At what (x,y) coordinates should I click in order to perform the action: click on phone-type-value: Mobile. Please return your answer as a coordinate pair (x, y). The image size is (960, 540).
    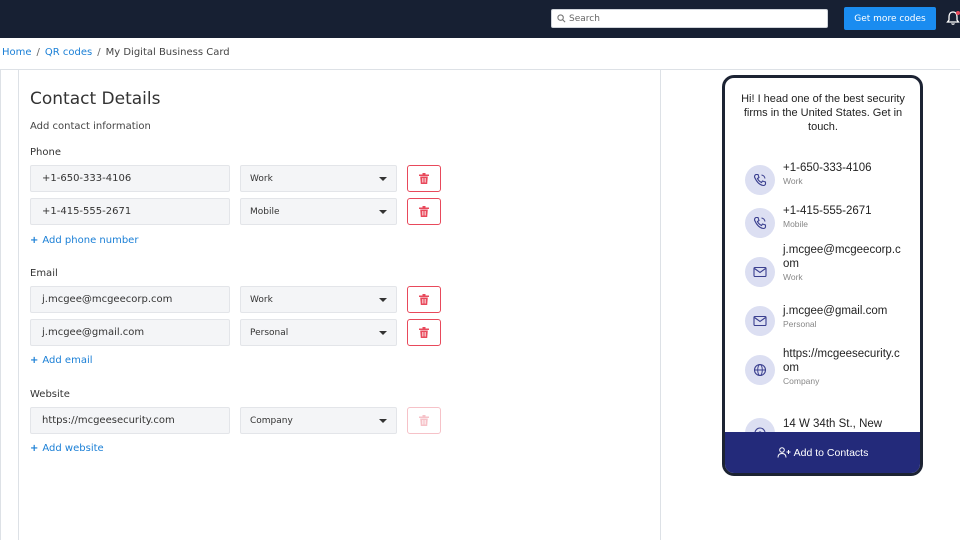
    Looking at the image, I should click on (265, 211).